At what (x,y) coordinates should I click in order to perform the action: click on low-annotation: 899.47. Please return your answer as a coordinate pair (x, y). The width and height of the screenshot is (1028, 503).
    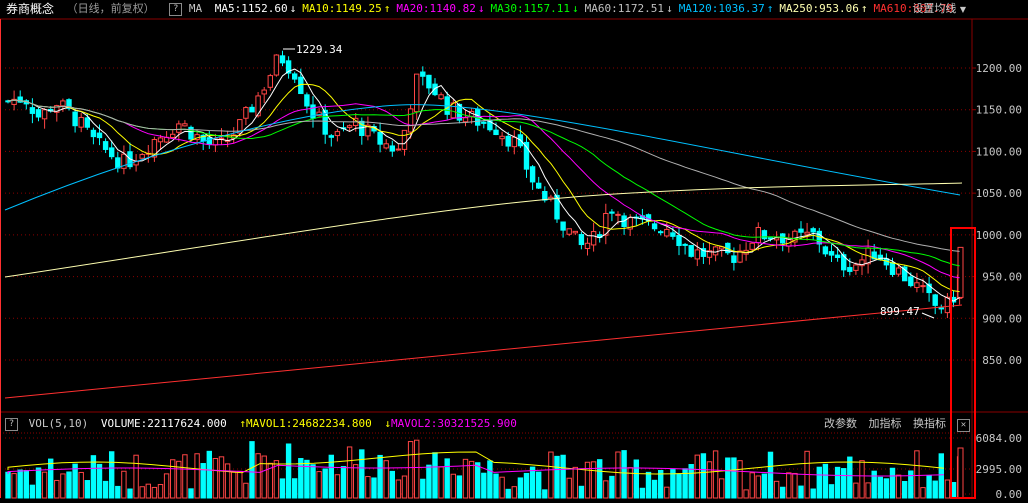
    Looking at the image, I should click on (900, 311).